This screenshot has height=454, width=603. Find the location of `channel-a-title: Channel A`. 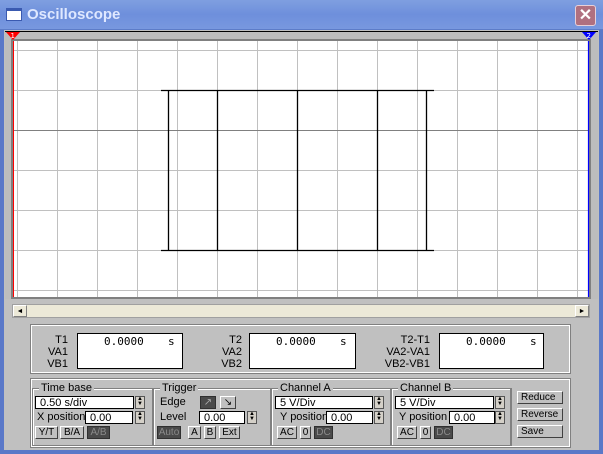

channel-a-title: Channel A is located at coordinates (305, 388).